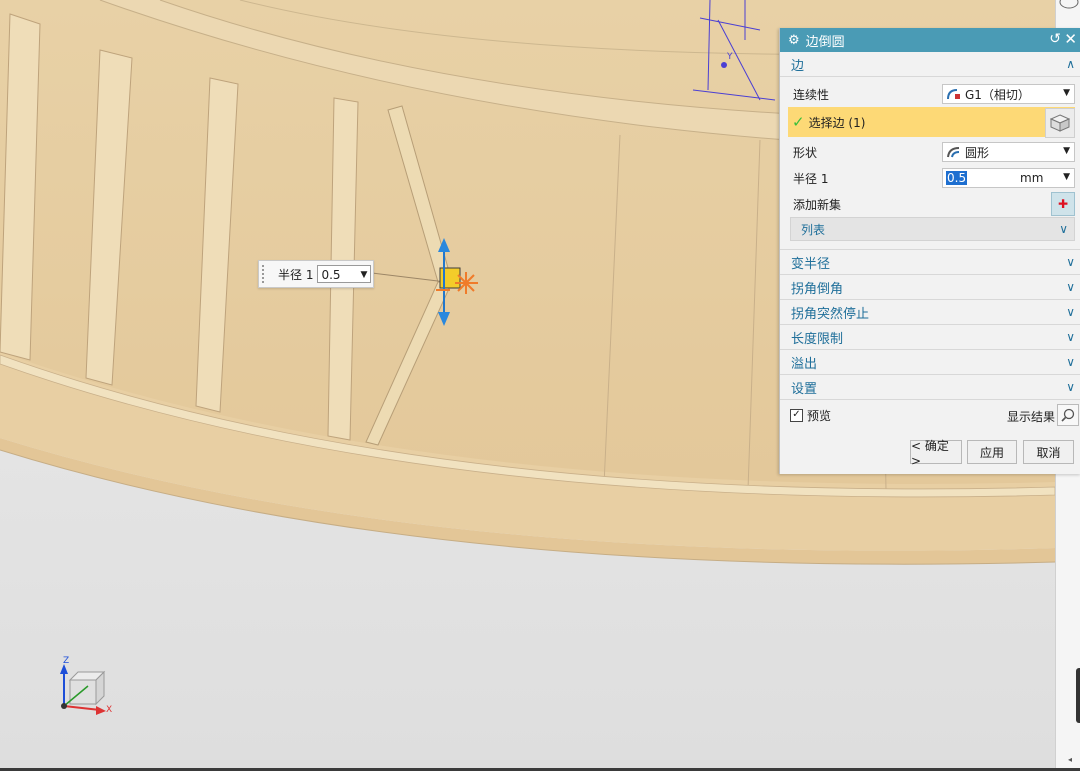 This screenshot has width=1080, height=771. What do you see at coordinates (817, 289) in the screenshot?
I see `section-title: 拐角倒角` at bounding box center [817, 289].